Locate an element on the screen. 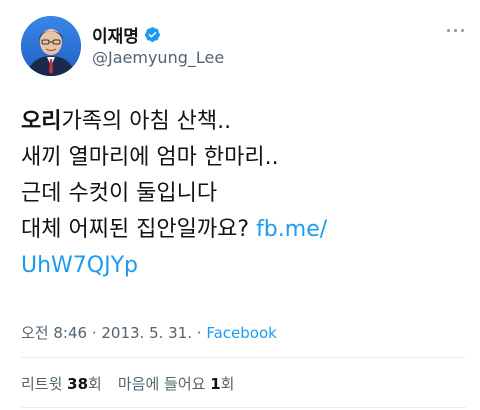 This screenshot has height=410, width=480. tweet-line-4: 대체 어찌된 집안일까요? fb.me/ is located at coordinates (243, 230).